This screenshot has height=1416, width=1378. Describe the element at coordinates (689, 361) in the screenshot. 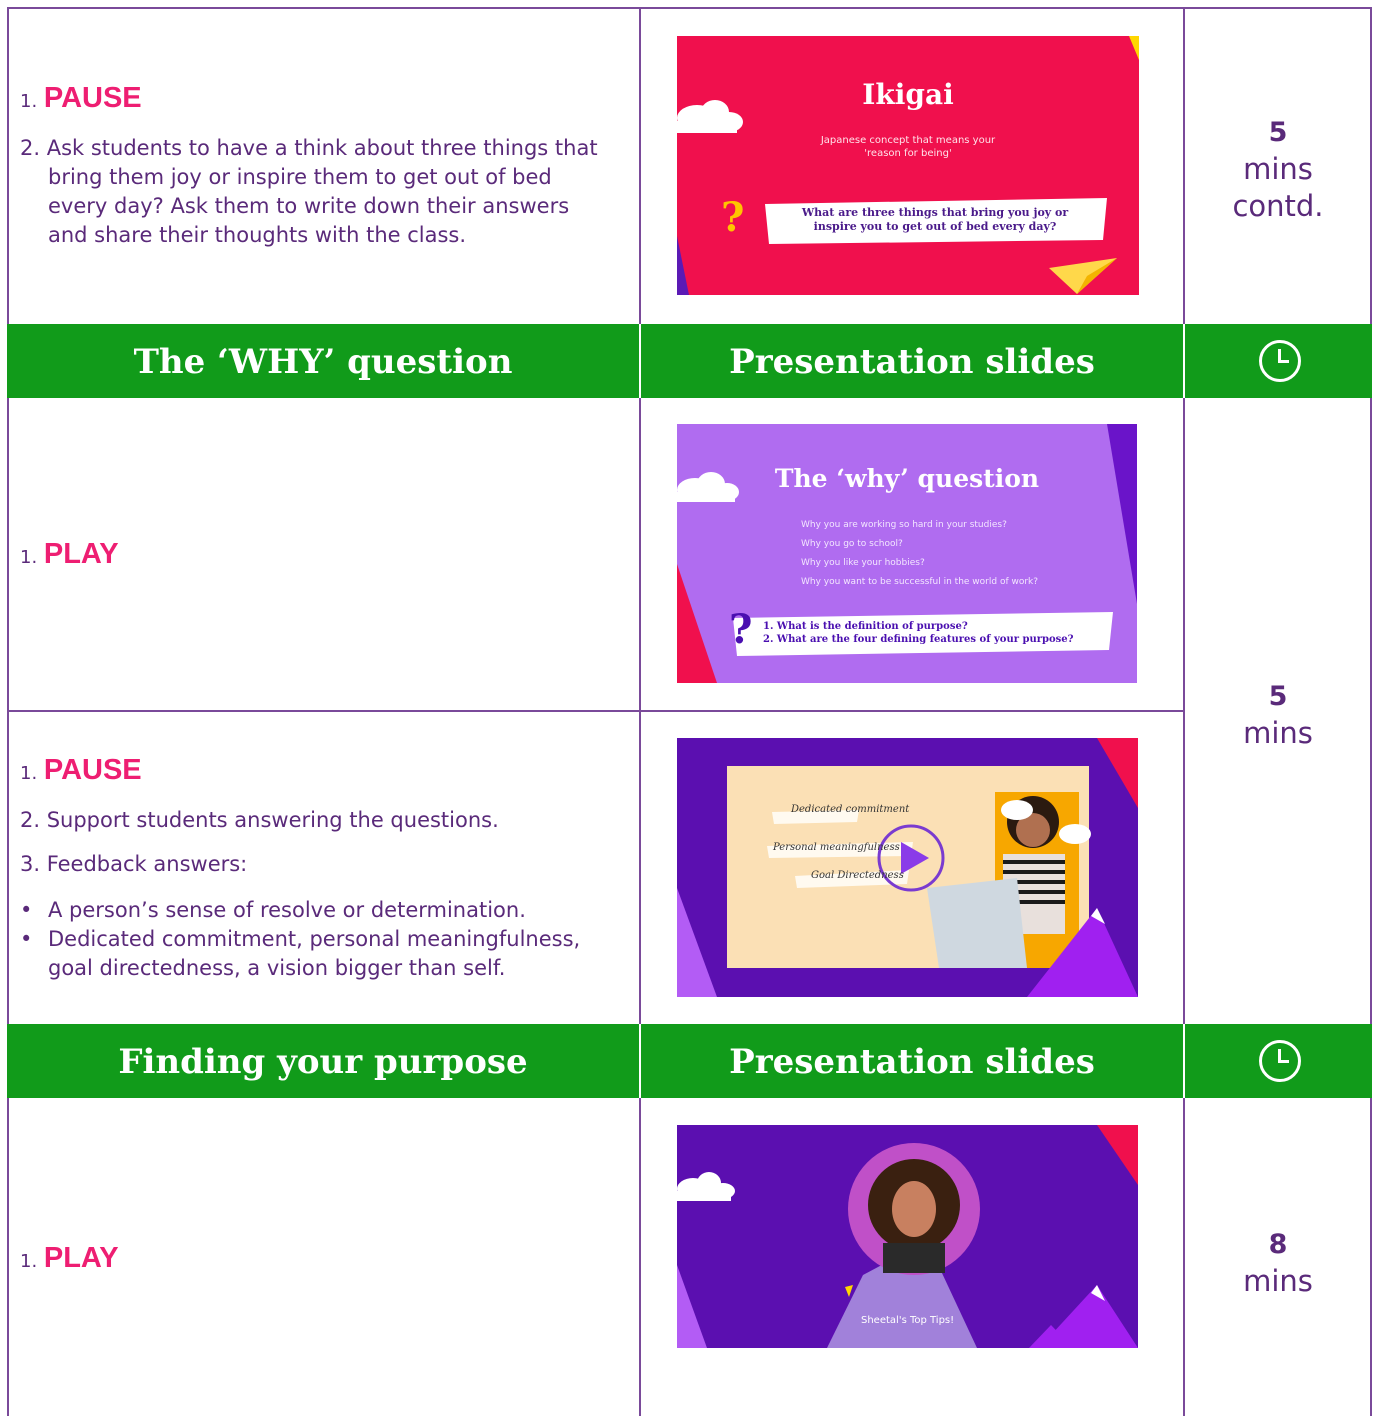

I see `section-header-bar-1: The ‘WHY’ question Presentation slides` at that location.